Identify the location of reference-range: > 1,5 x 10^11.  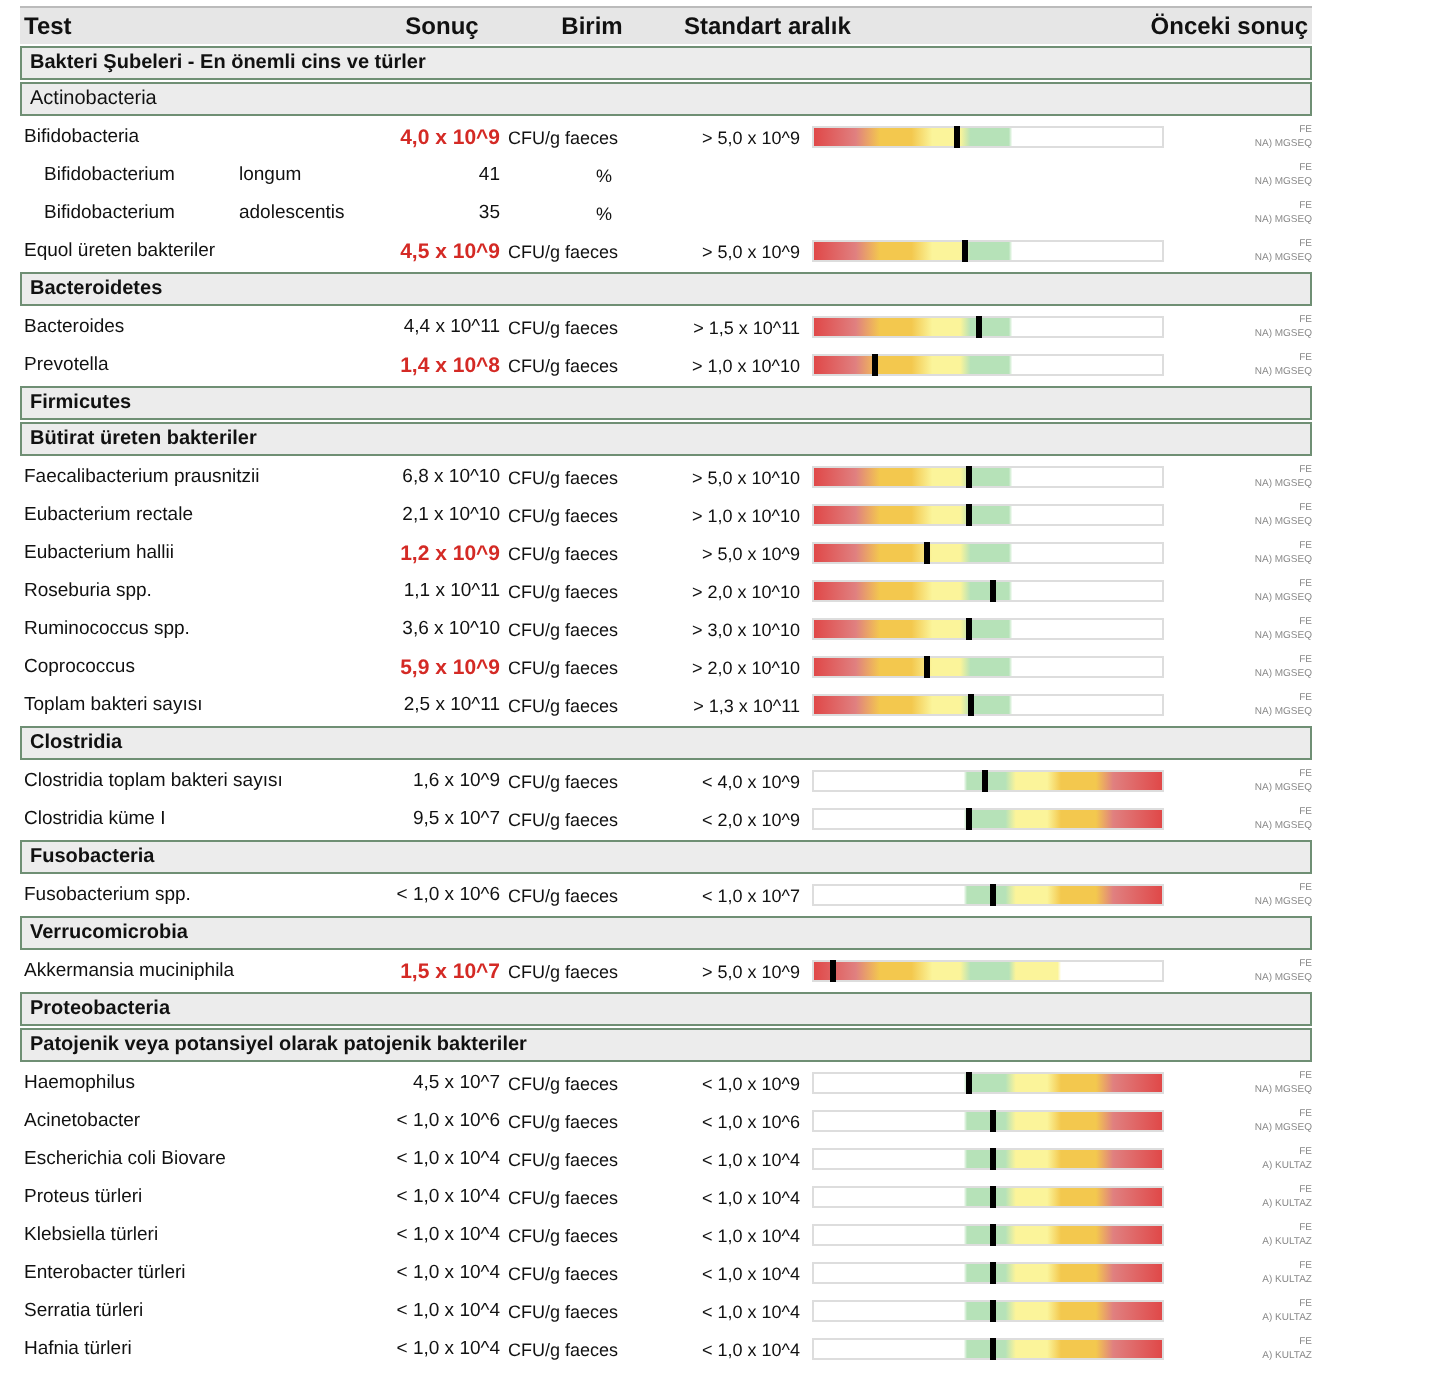
(747, 327).